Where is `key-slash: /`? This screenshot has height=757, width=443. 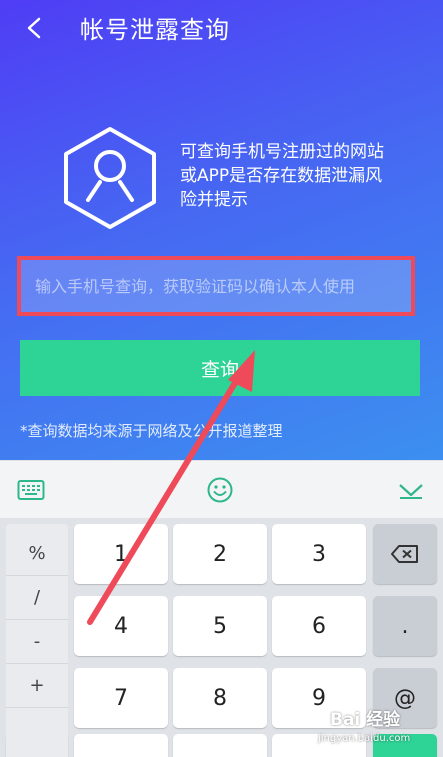
key-slash: / is located at coordinates (37, 598).